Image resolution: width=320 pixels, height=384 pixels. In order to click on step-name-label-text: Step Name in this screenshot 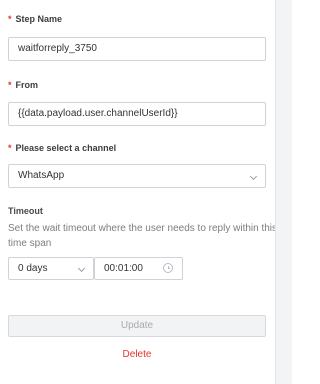, I will do `click(39, 19)`.